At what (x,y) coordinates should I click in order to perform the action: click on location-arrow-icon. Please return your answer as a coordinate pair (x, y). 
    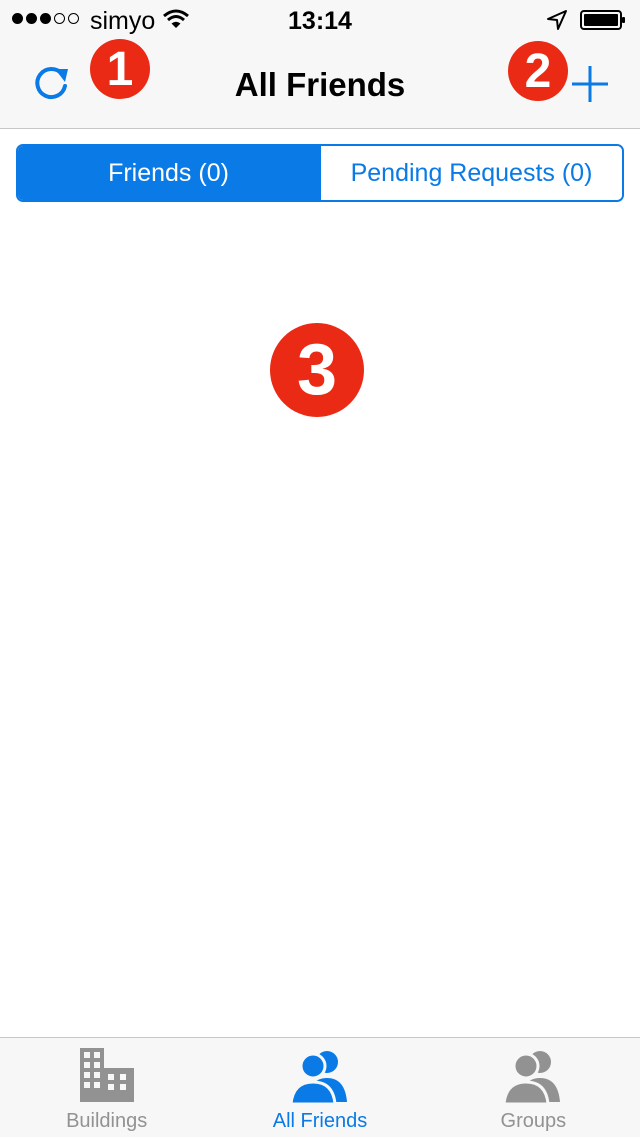
    Looking at the image, I should click on (557, 20).